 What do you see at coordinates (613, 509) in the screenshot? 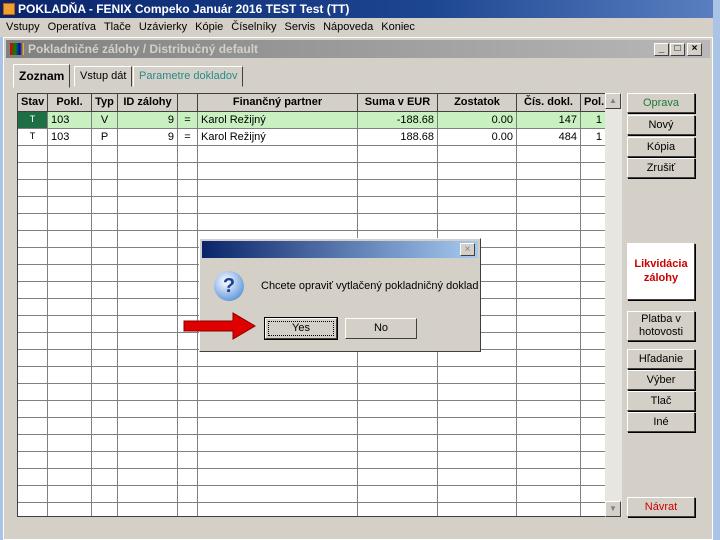
I see `scroll-down-button: ▼` at bounding box center [613, 509].